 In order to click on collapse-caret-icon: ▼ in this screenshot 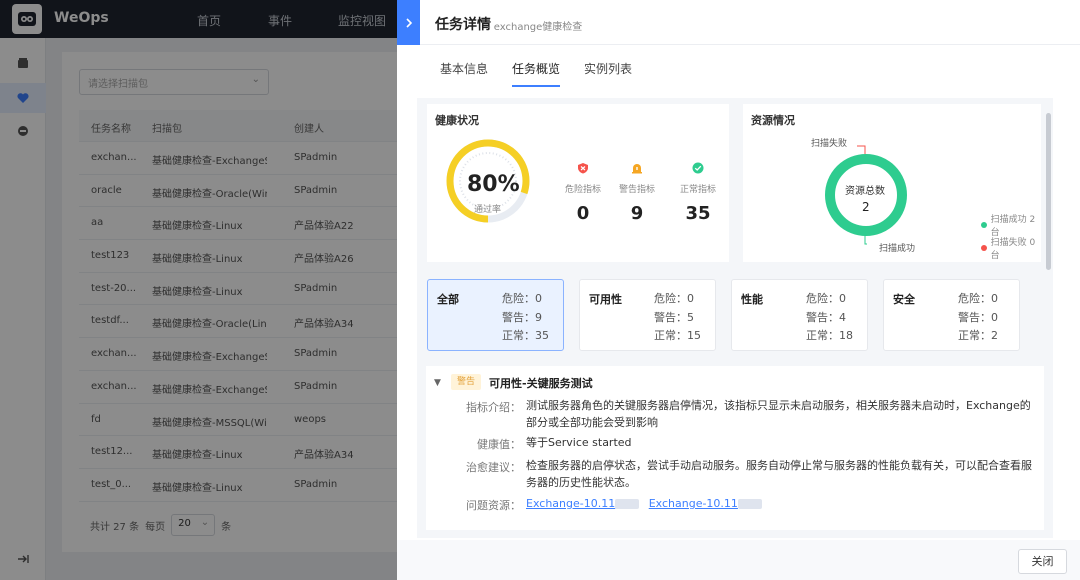, I will do `click(437, 383)`.